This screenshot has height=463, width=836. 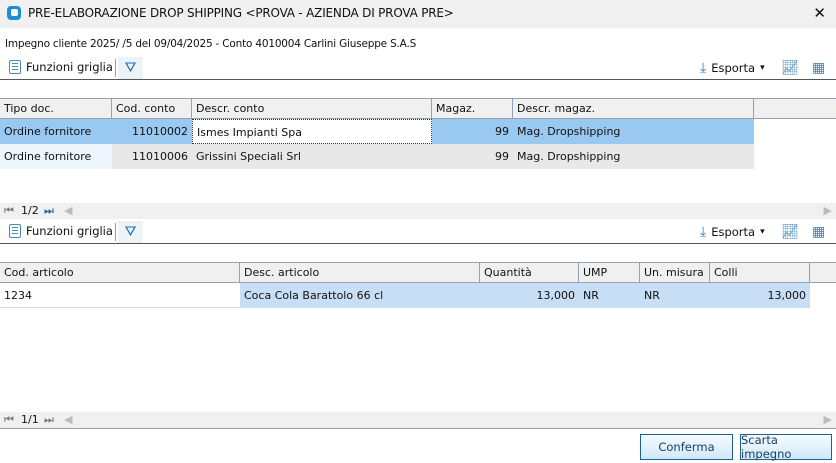 What do you see at coordinates (418, 68) in the screenshot?
I see `grid-toolbar-1: Funzioni griglia ⛛ ⤓ Esporta ▾ 📈︎ ▦` at bounding box center [418, 68].